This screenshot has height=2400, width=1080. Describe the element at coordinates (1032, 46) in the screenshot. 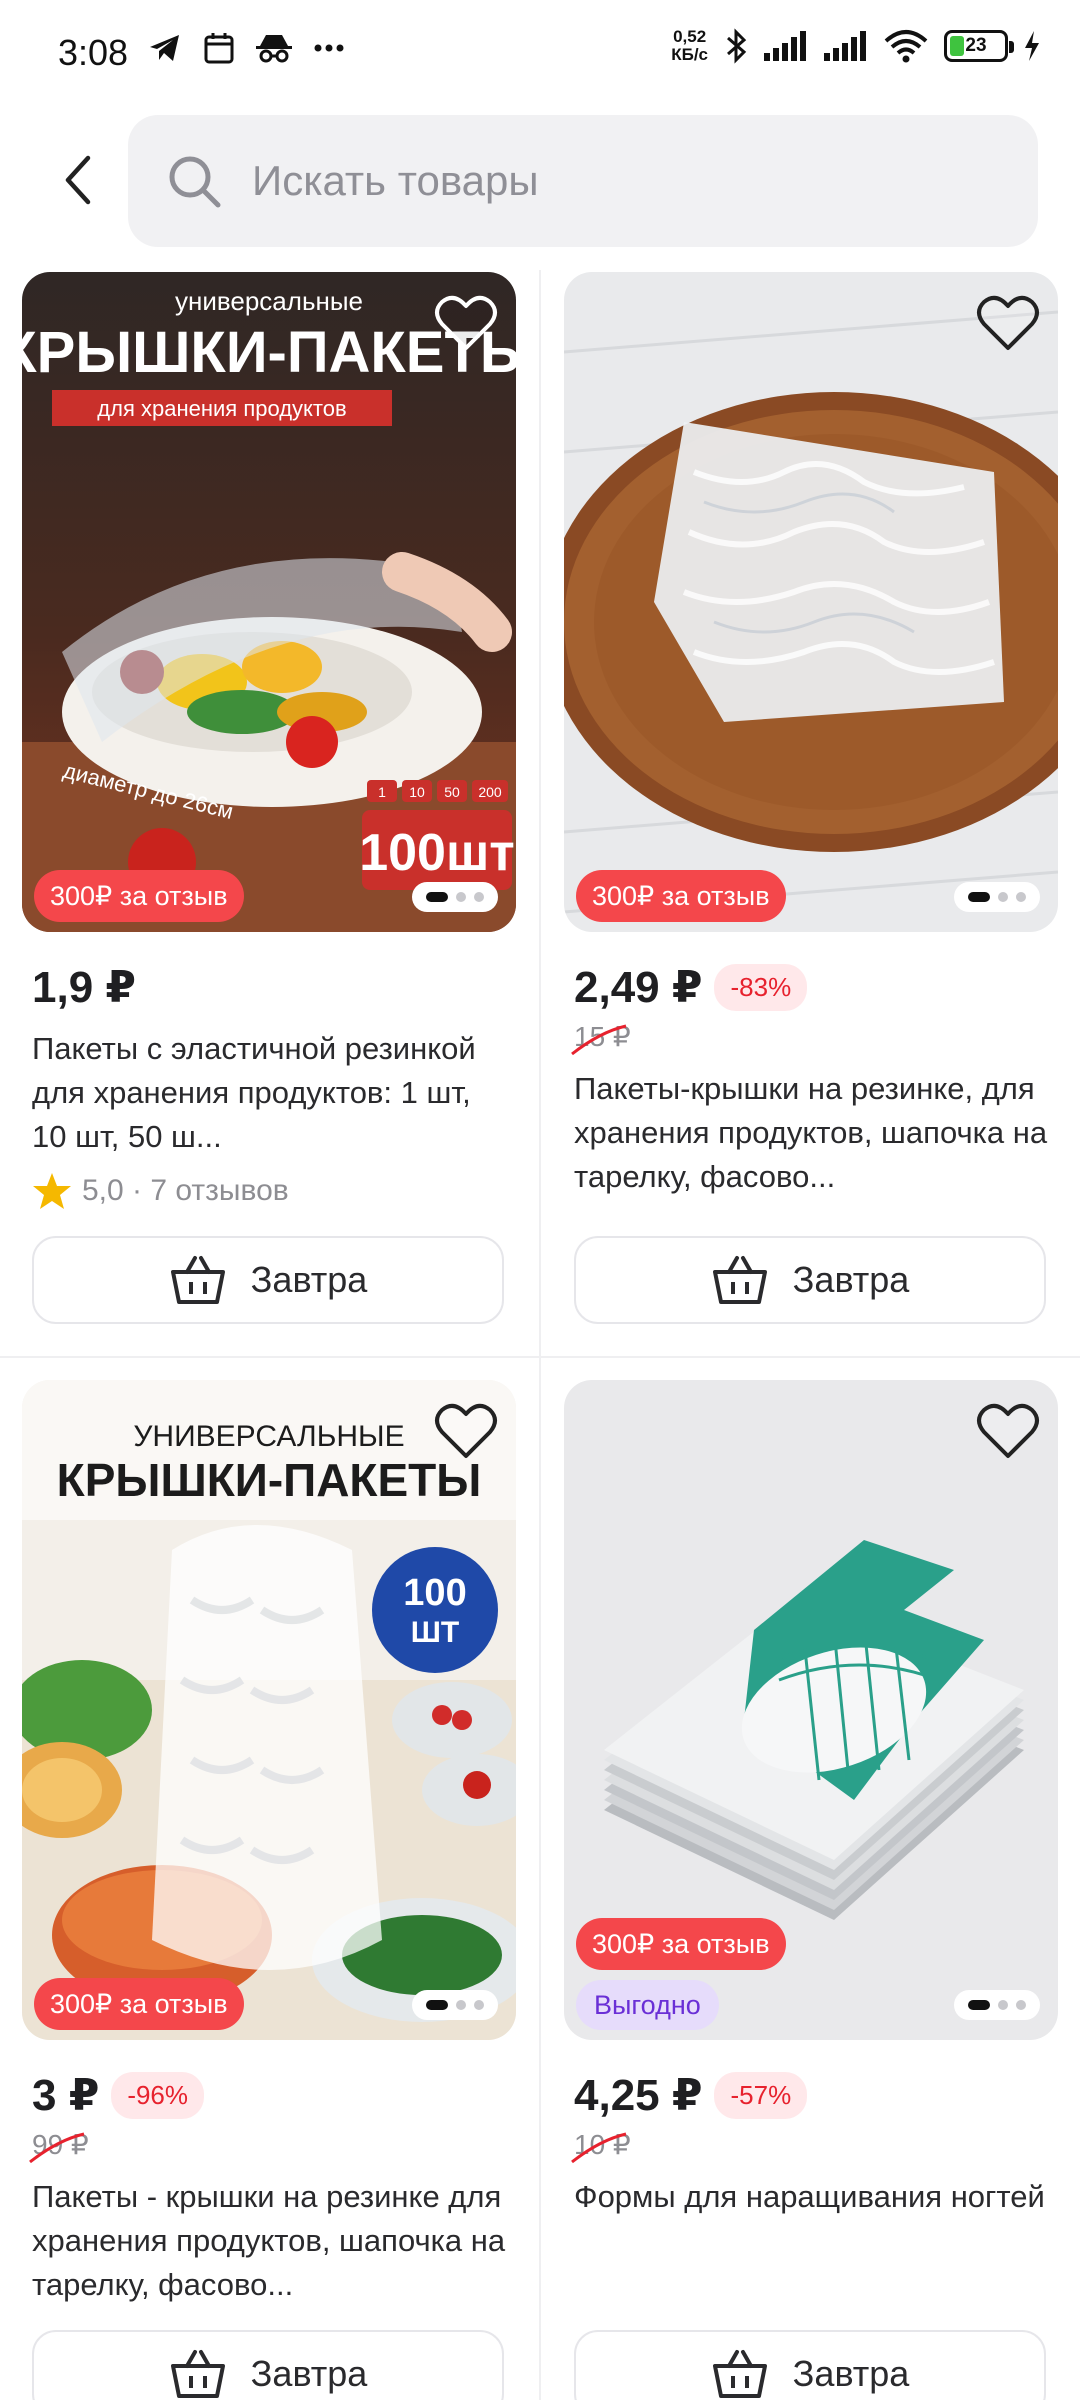

I see `charging-icon` at that location.